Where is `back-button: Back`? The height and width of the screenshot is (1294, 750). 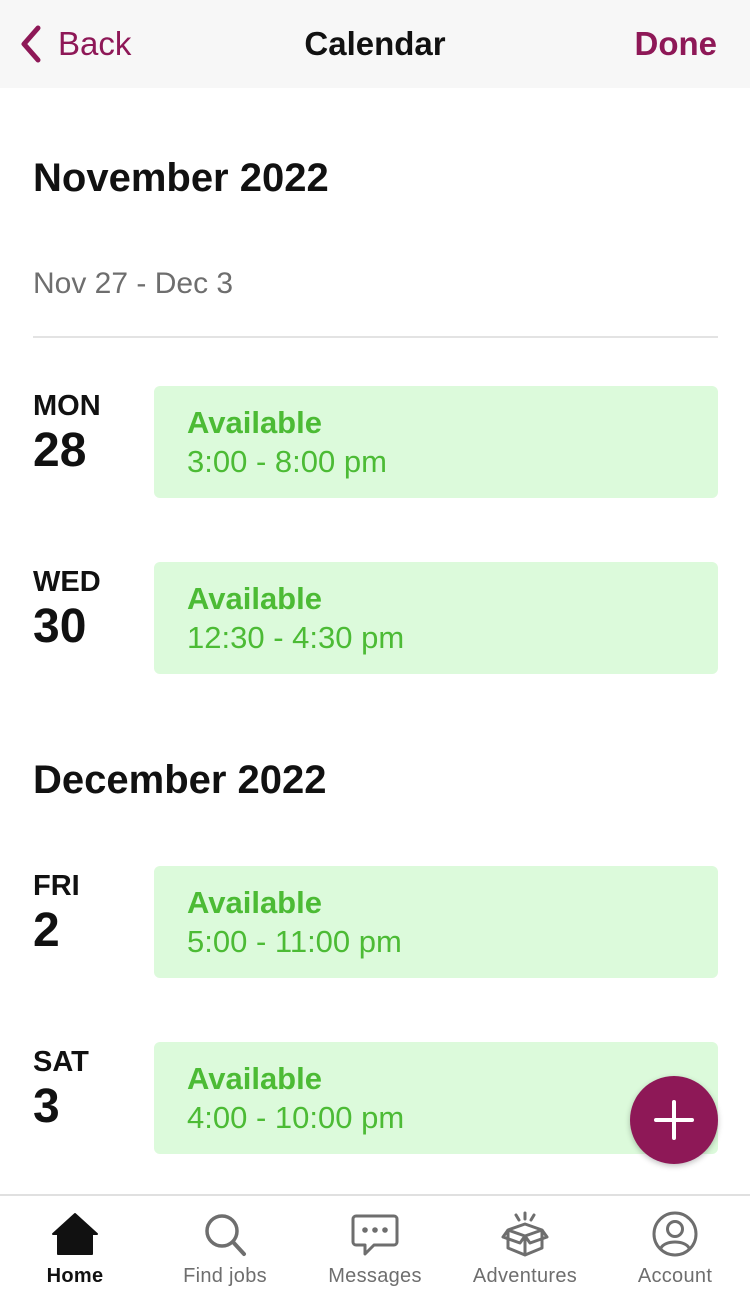 back-button: Back is located at coordinates (74, 44).